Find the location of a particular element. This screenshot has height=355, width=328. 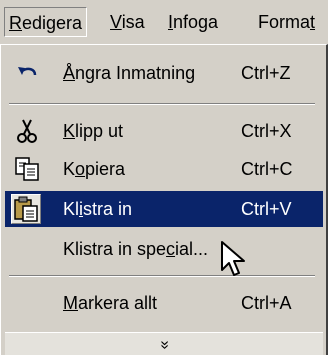

menu-item-cut: Klipp ut Ctrl+X is located at coordinates (164, 131).